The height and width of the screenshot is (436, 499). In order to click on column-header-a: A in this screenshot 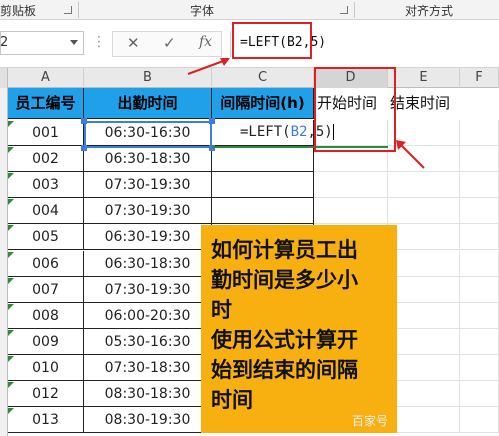, I will do `click(46, 78)`.